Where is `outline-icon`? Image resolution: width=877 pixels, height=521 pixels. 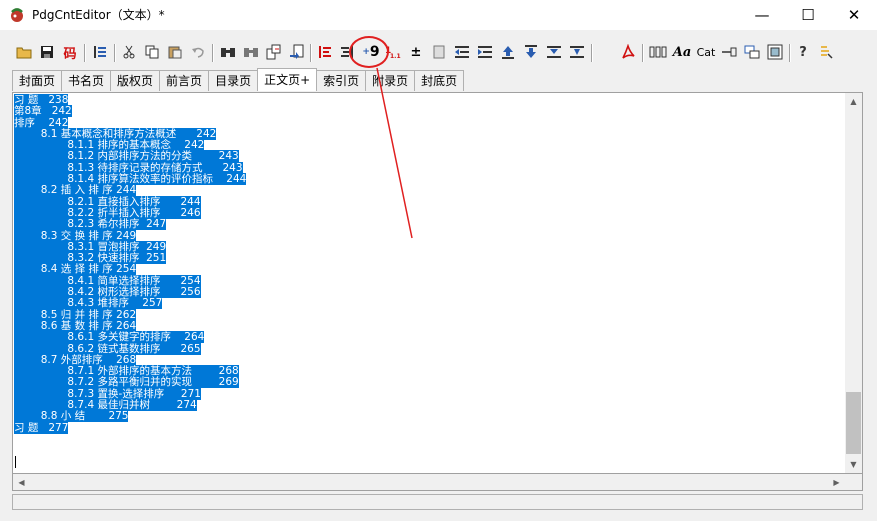
outline-icon is located at coordinates (100, 52).